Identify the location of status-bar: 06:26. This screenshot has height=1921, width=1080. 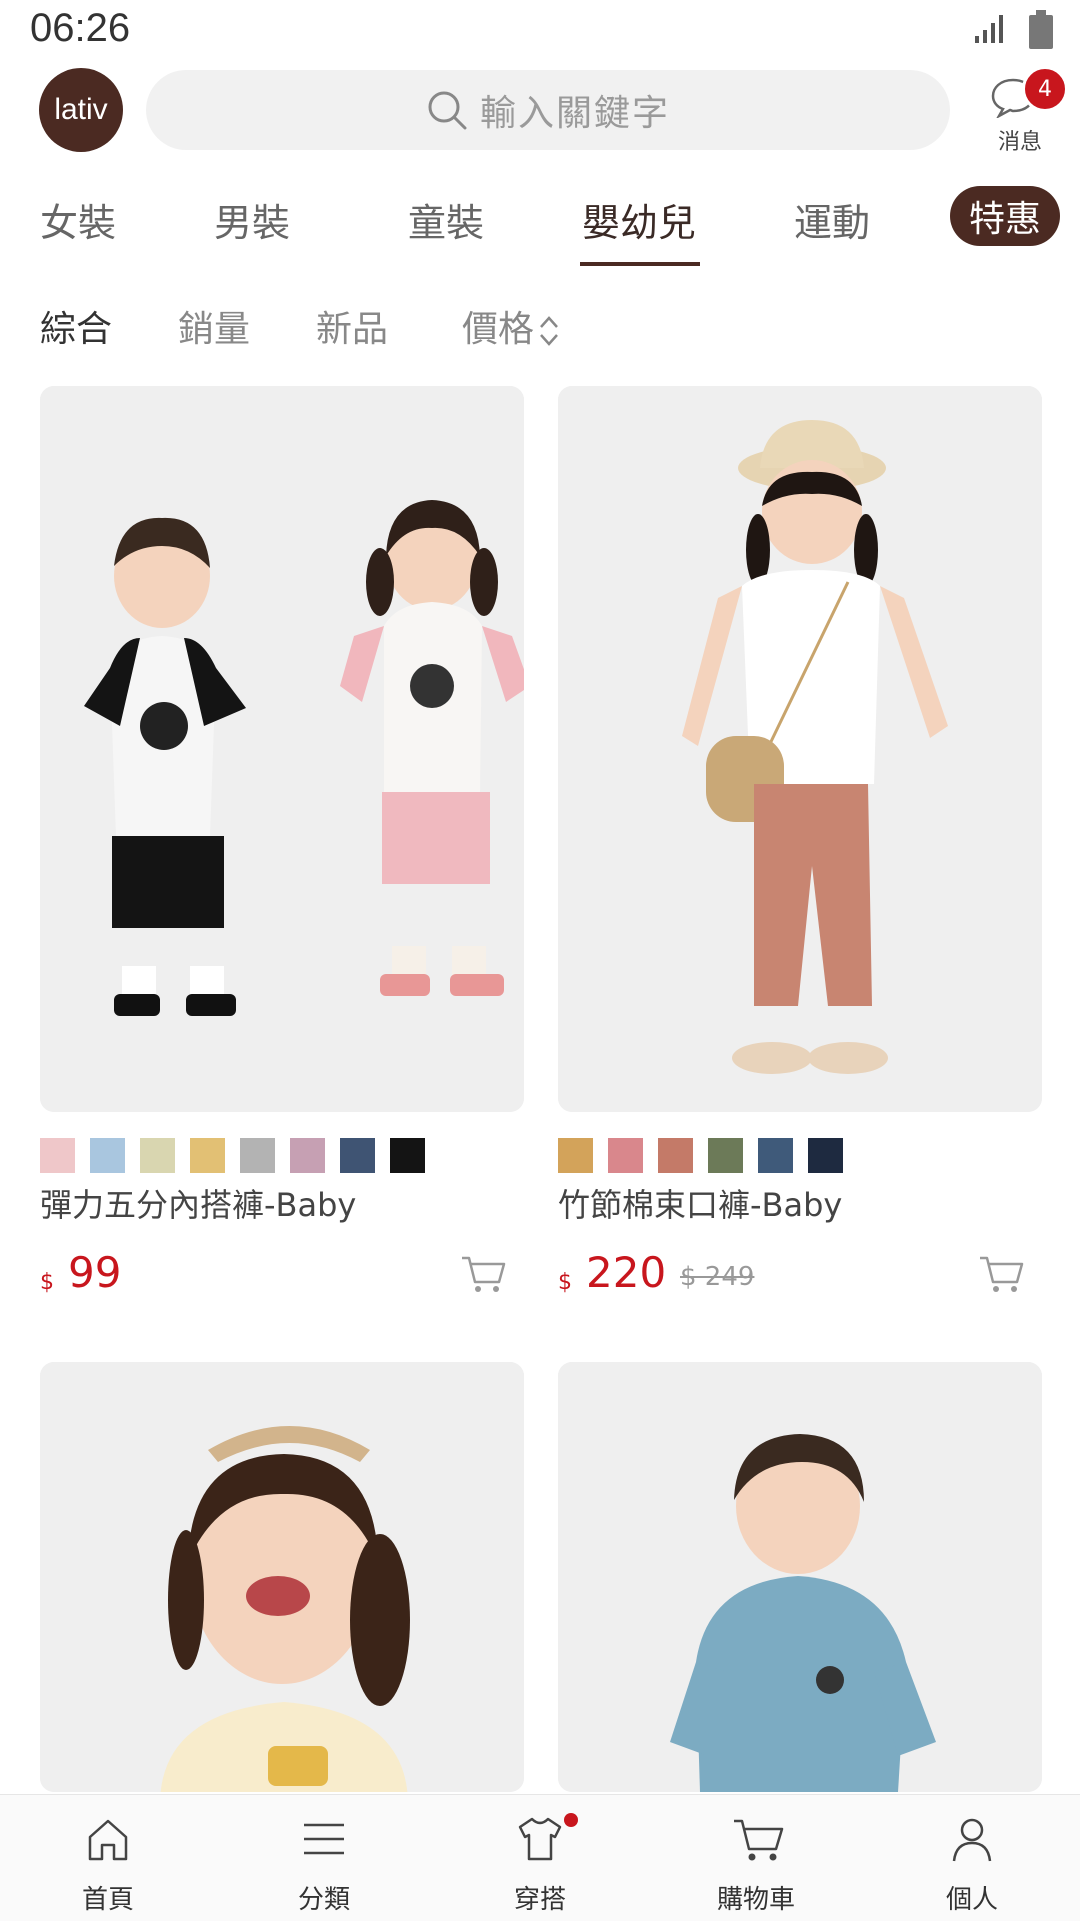
(540, 31).